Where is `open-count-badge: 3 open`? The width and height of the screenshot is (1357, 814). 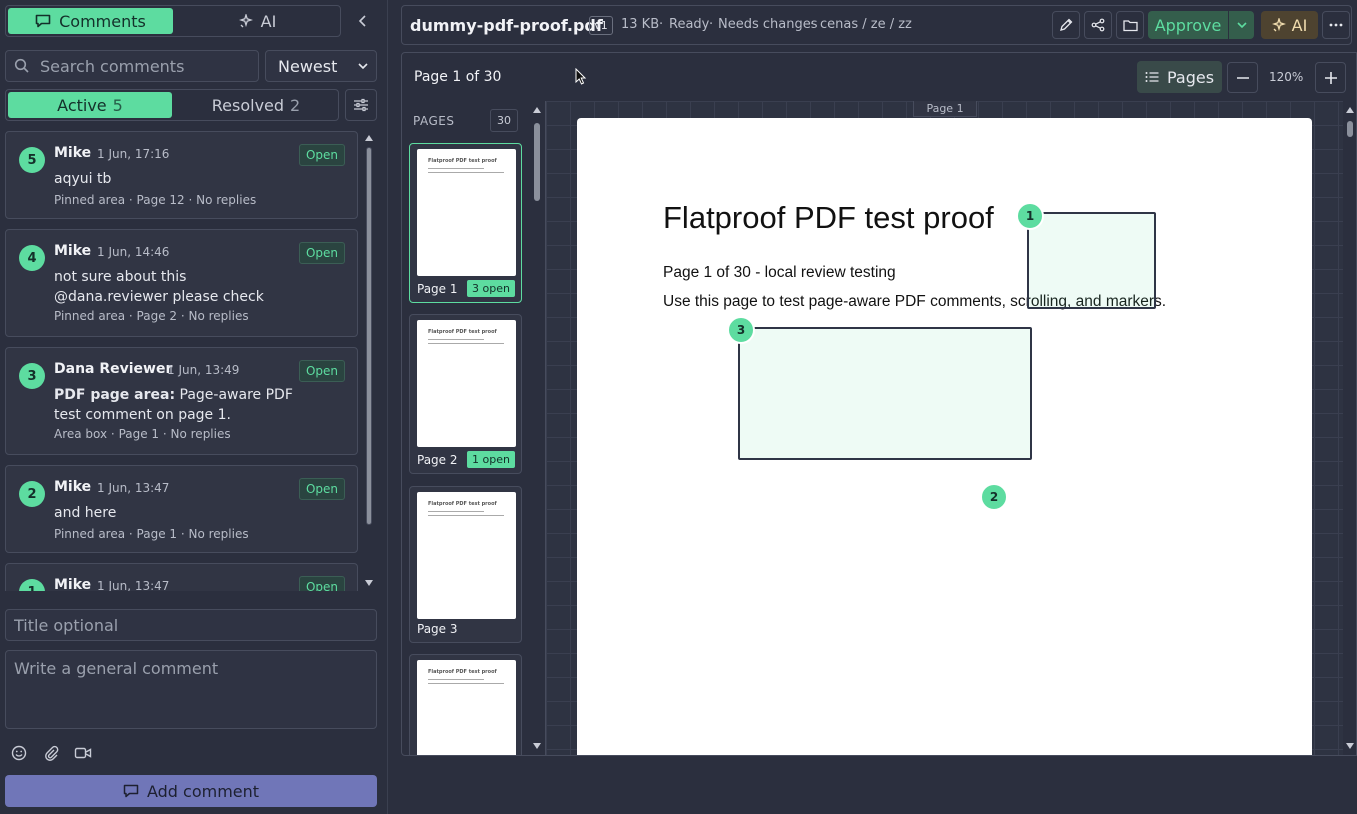
open-count-badge: 3 open is located at coordinates (491, 288).